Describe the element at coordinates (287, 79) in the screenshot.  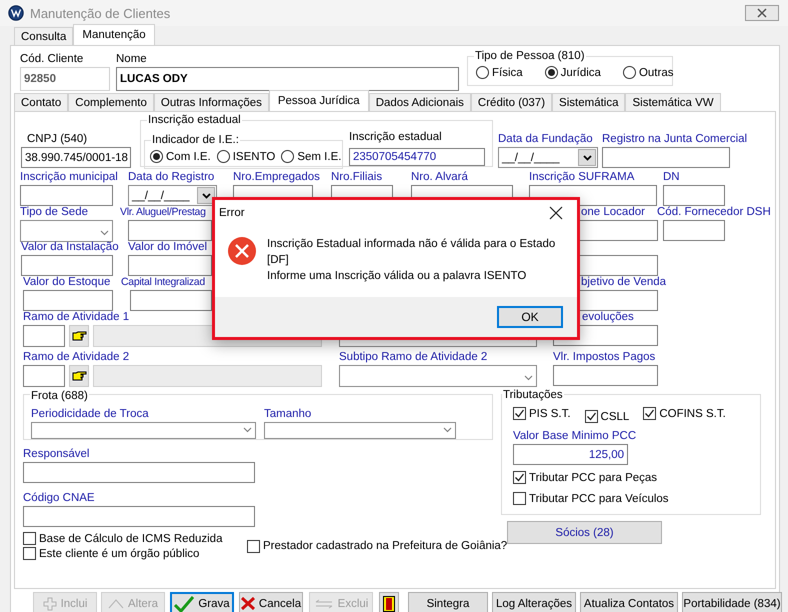
I see `text-field: LUCAS ODY` at that location.